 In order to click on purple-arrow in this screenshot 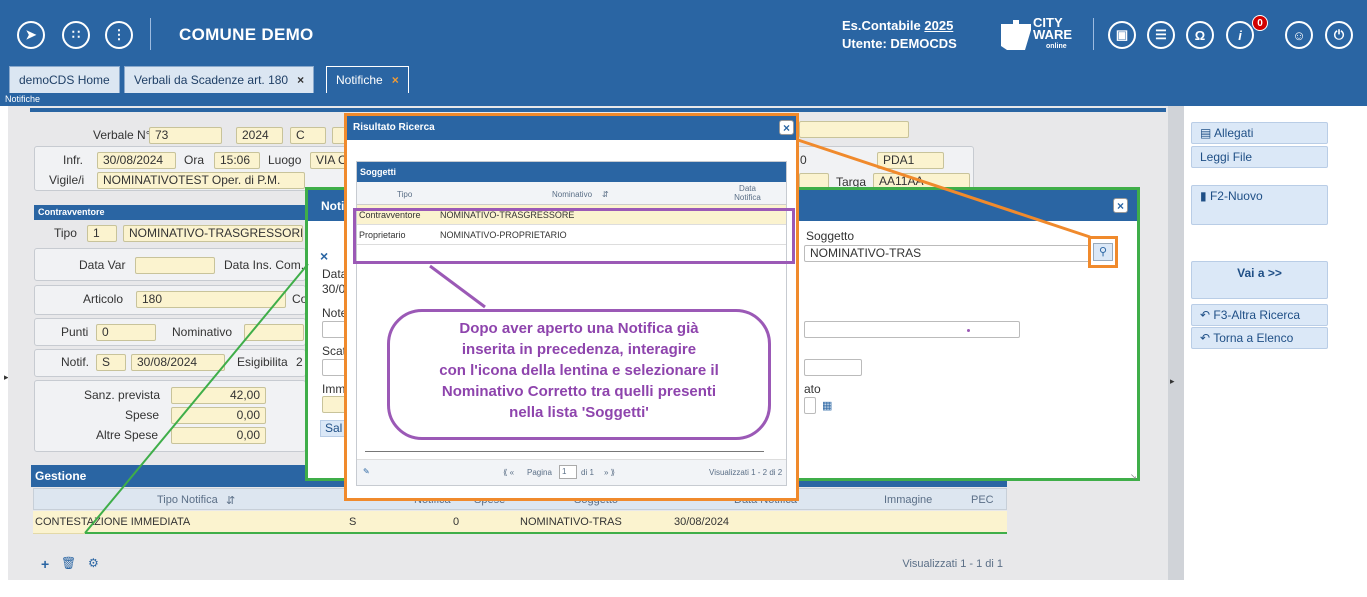, I will do `click(457, 286)`.